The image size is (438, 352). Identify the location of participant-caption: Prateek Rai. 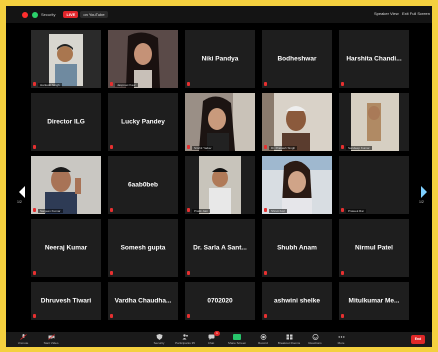
(356, 211).